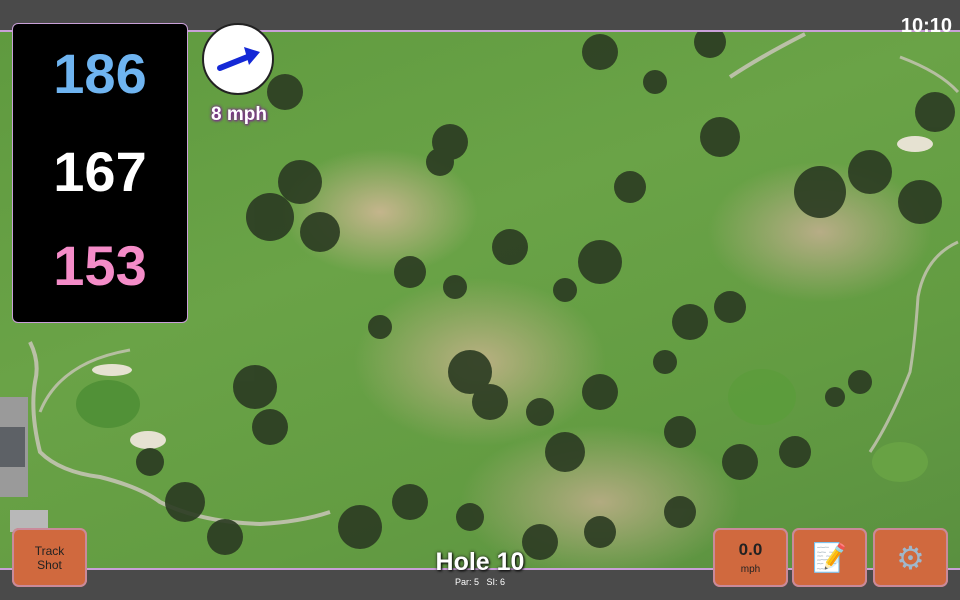 Image resolution: width=960 pixels, height=600 pixels. I want to click on speed-value: 0.0, so click(750, 549).